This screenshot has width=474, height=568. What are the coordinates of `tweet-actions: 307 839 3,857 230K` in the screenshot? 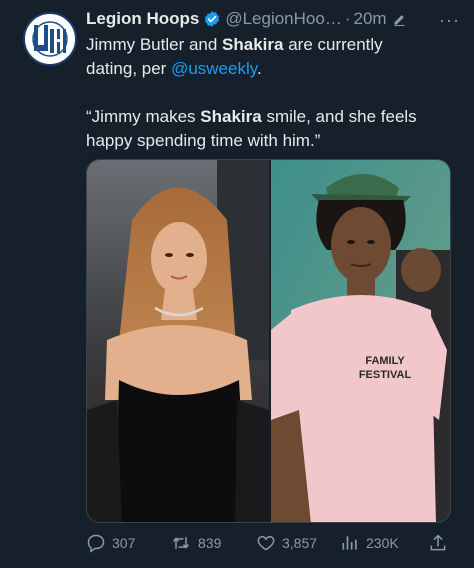 It's located at (271, 543).